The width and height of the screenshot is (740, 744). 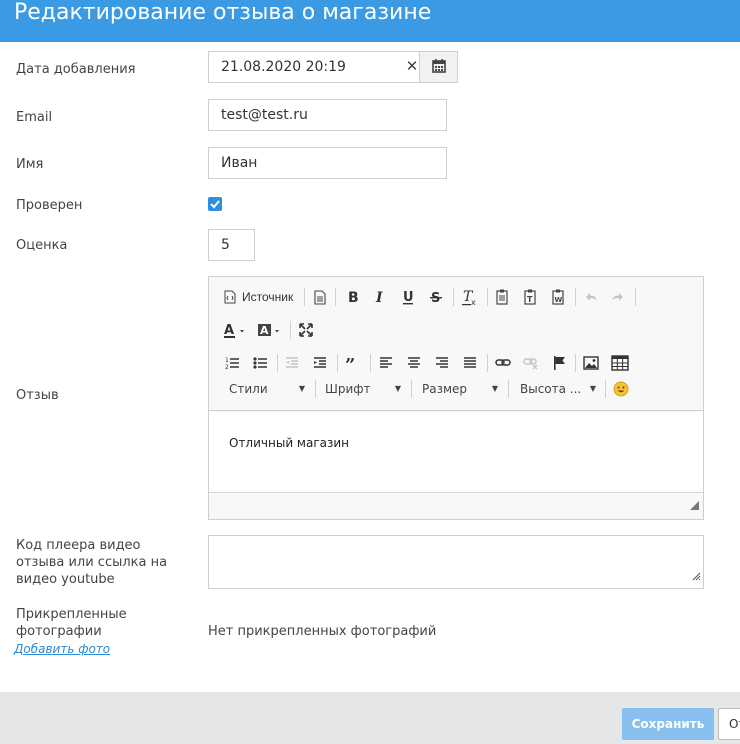 I want to click on text-color-icon: A, so click(x=234, y=330).